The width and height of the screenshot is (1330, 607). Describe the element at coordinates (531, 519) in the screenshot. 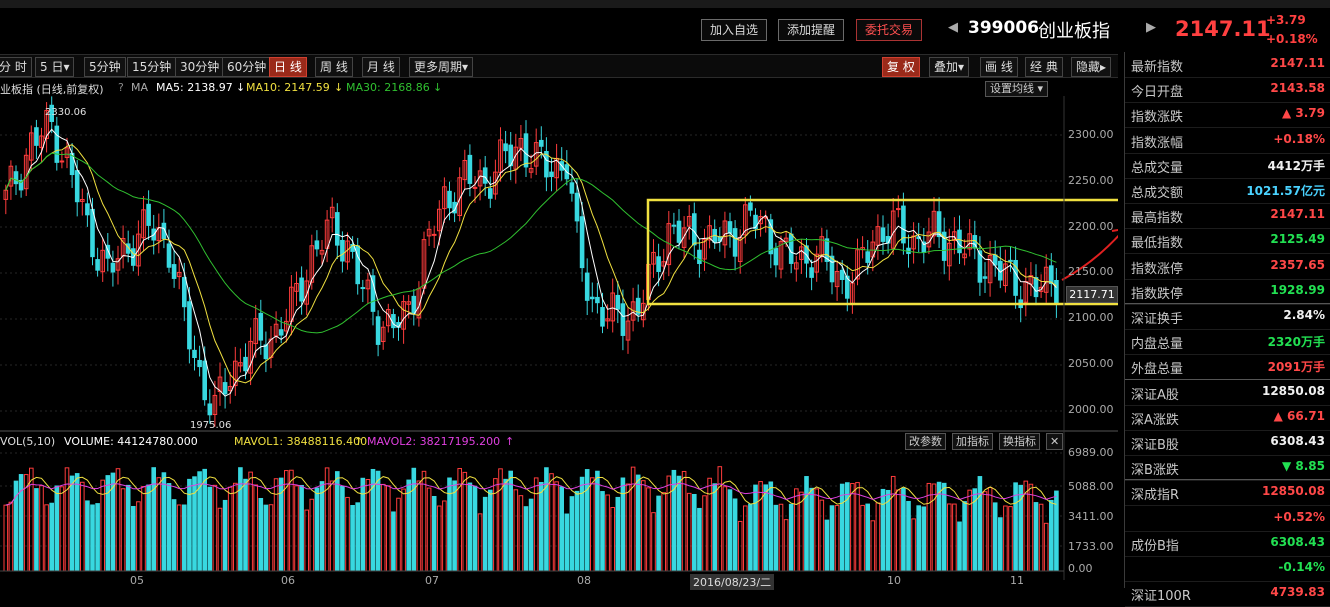

I see `volume-bars-layer` at that location.